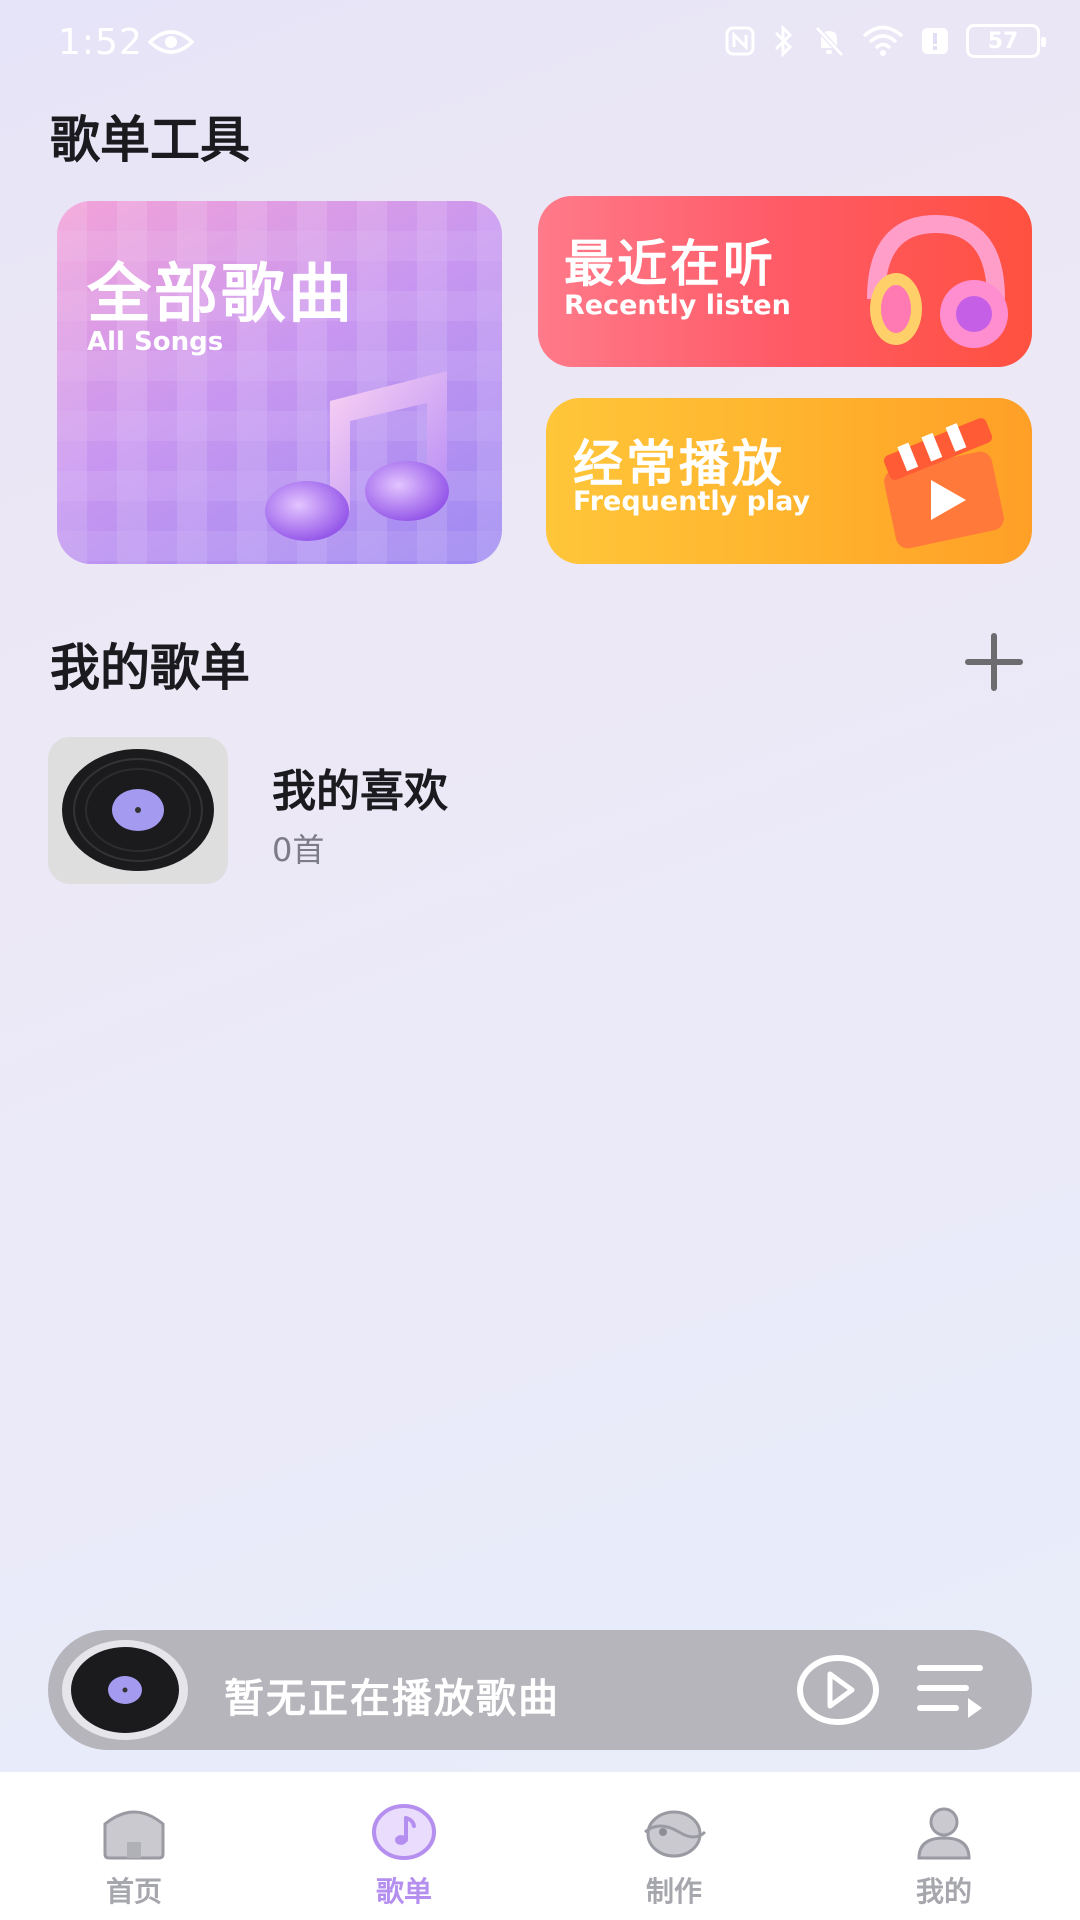 The height and width of the screenshot is (1920, 1080). What do you see at coordinates (360, 791) in the screenshot?
I see `playlist-name: 我的喜欢` at bounding box center [360, 791].